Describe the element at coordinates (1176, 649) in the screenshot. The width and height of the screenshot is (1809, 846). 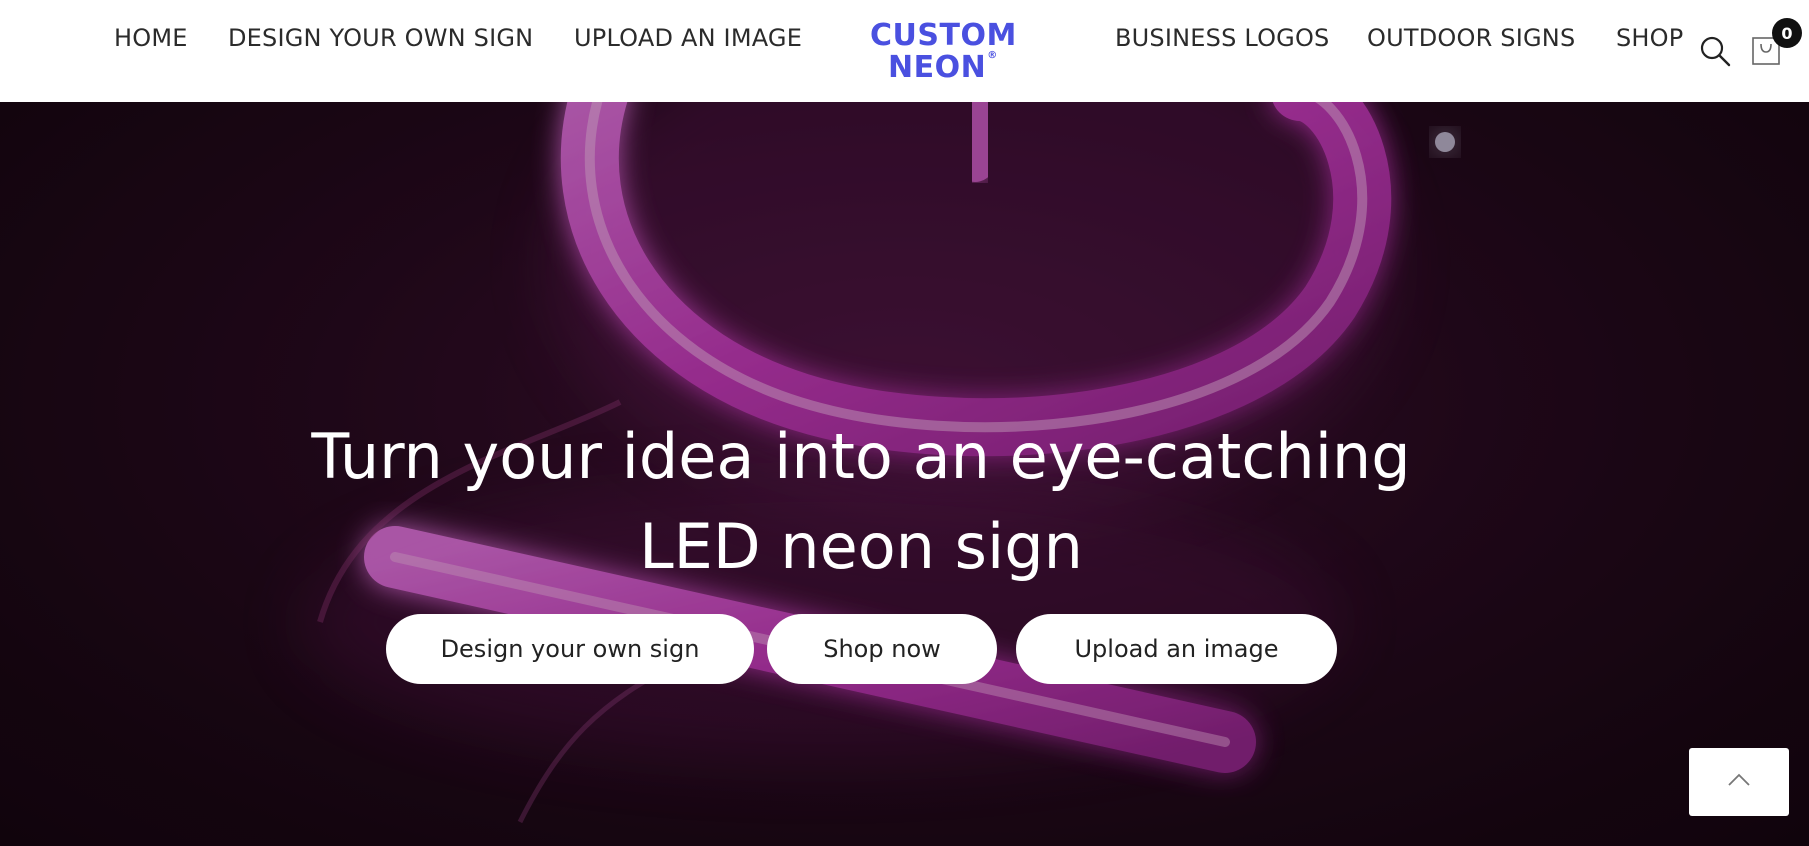
I see `upload-an-image-button: Upload an image` at that location.